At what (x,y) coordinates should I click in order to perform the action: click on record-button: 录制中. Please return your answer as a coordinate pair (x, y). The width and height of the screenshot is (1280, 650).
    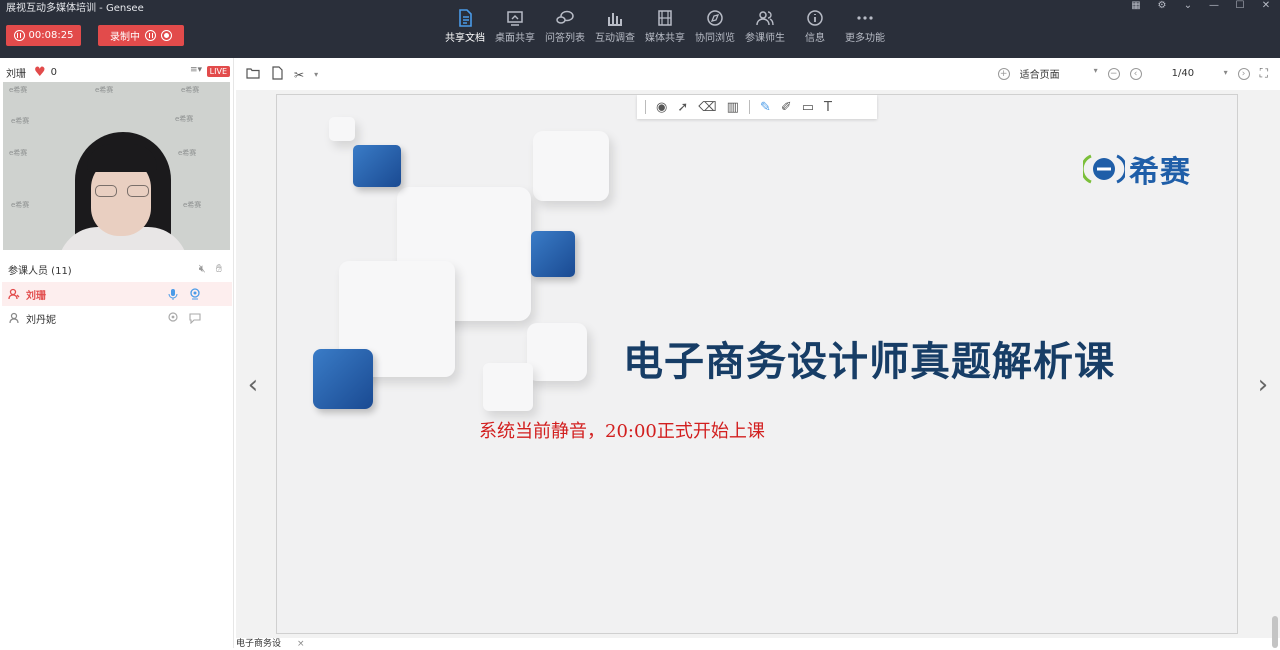
    Looking at the image, I should click on (141, 35).